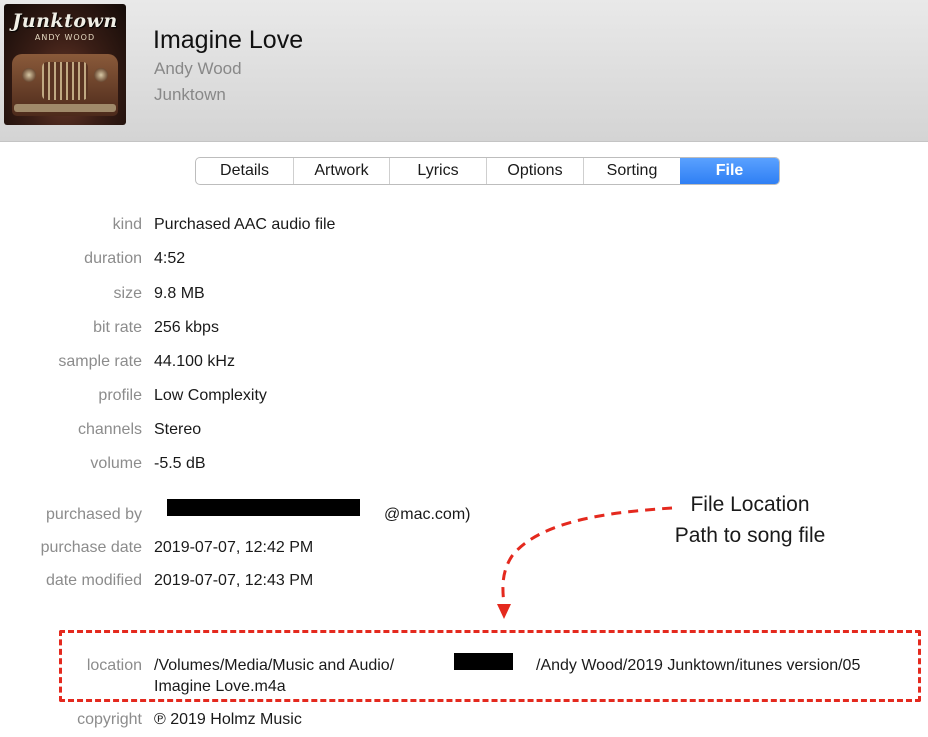 The width and height of the screenshot is (928, 737). Describe the element at coordinates (587, 556) in the screenshot. I see `annotation-arrow-path` at that location.